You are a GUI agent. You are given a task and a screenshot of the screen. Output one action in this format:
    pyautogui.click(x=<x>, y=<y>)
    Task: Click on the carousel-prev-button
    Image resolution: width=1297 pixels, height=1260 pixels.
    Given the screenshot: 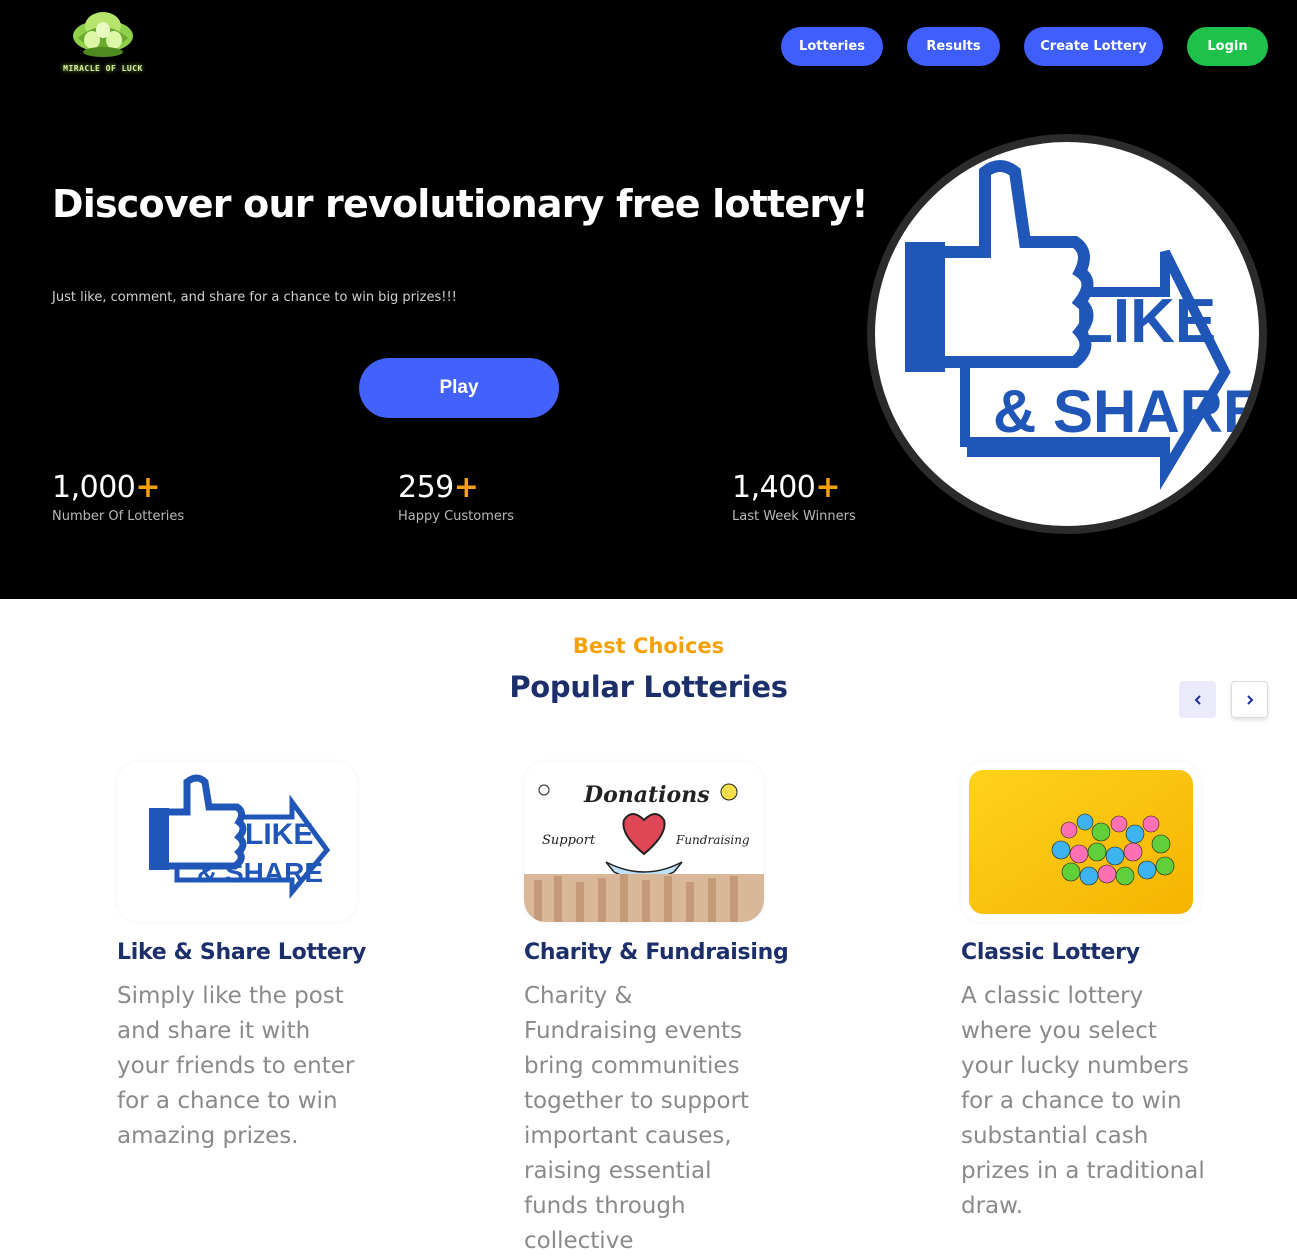 What is the action you would take?
    pyautogui.click(x=1197, y=699)
    